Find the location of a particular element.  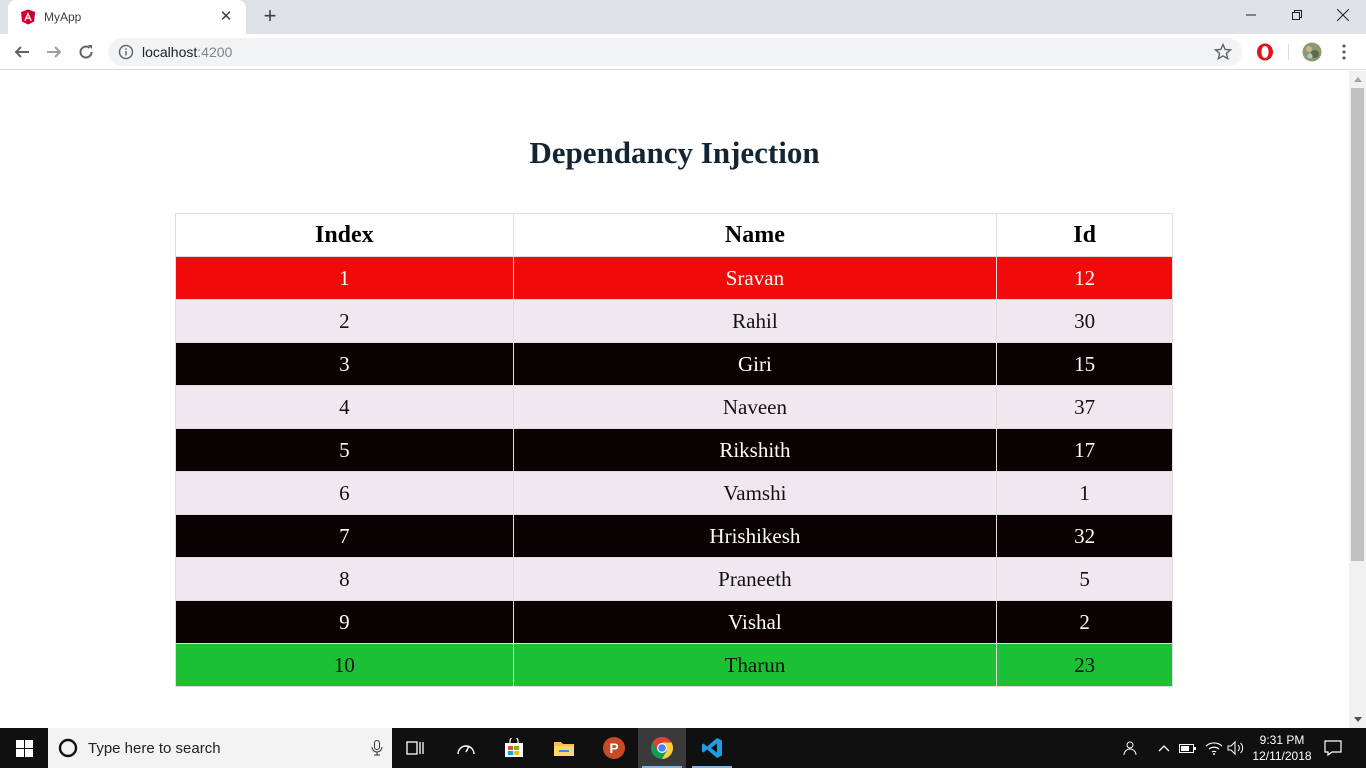

profile-avatar-icon is located at coordinates (1312, 52).